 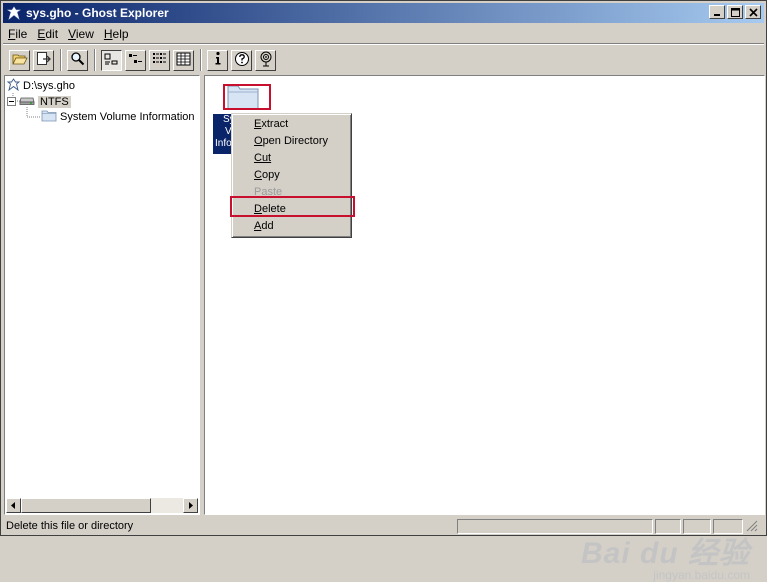 I want to click on details-view-icon, so click(x=183, y=60).